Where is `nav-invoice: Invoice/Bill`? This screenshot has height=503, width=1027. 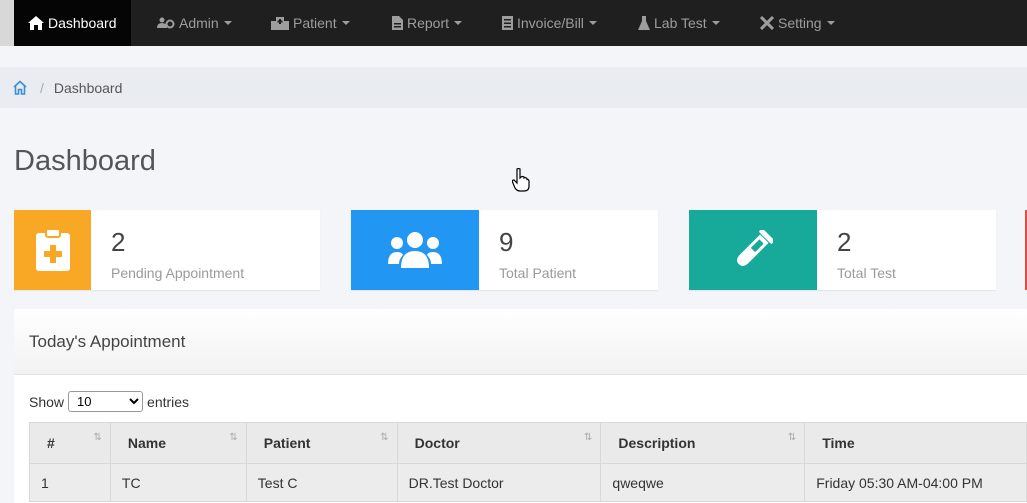
nav-invoice: Invoice/Bill is located at coordinates (549, 23).